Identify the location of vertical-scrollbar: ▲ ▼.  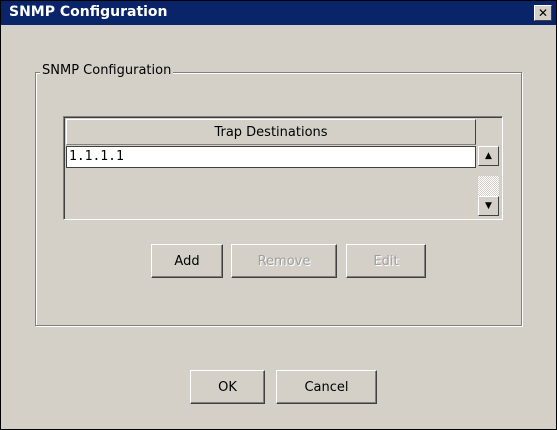
(488, 181).